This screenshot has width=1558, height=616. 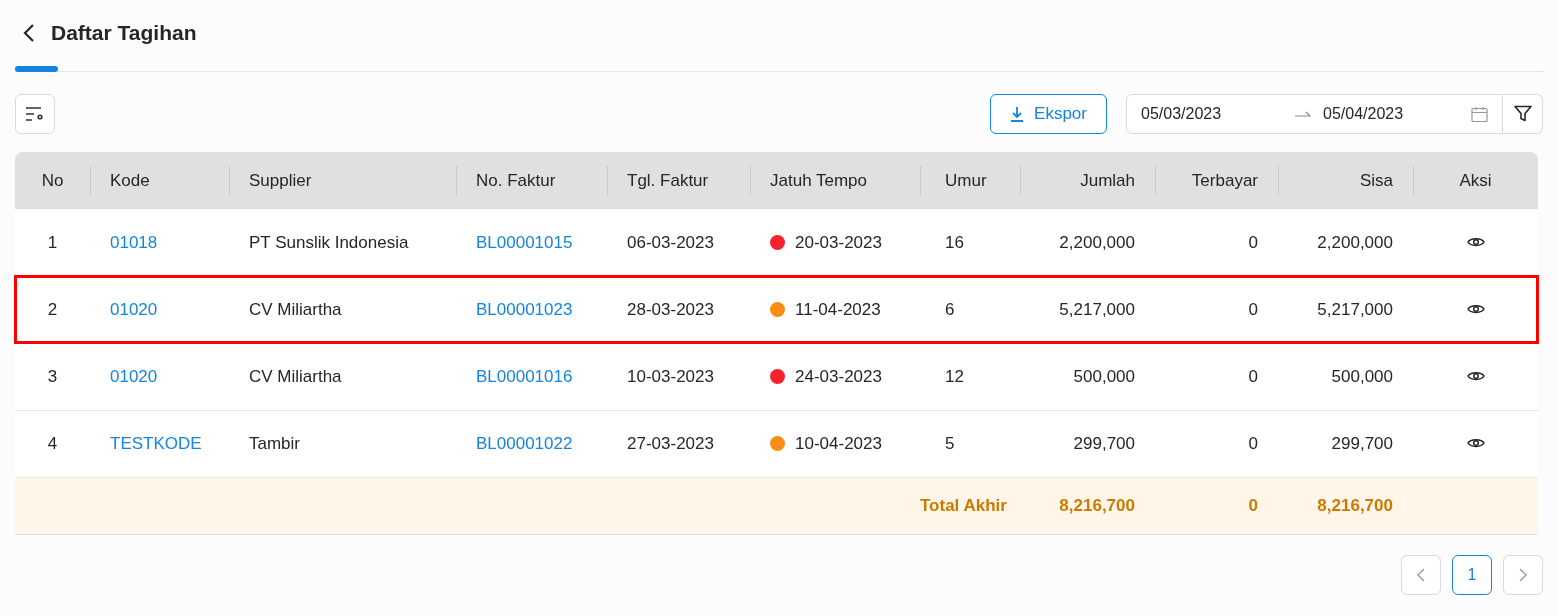 I want to click on link: BL00001022, so click(x=524, y=443).